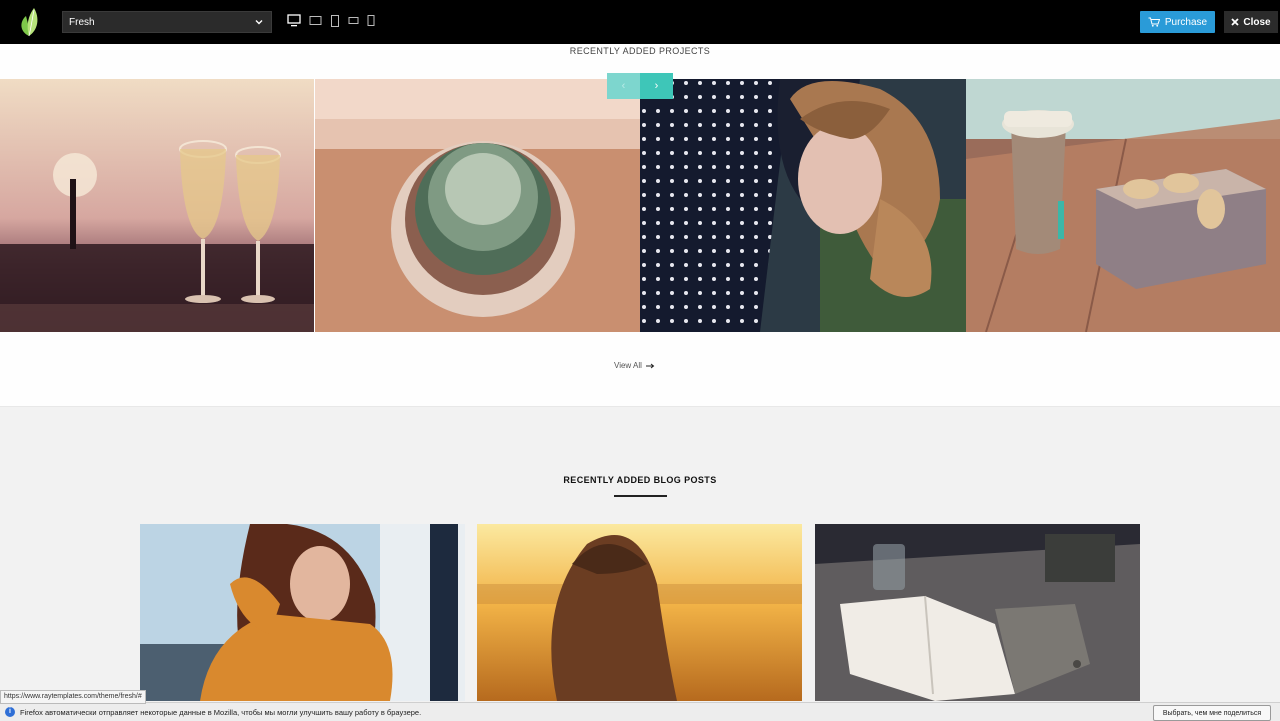  Describe the element at coordinates (259, 22) in the screenshot. I see `chevron-down-icon` at that location.